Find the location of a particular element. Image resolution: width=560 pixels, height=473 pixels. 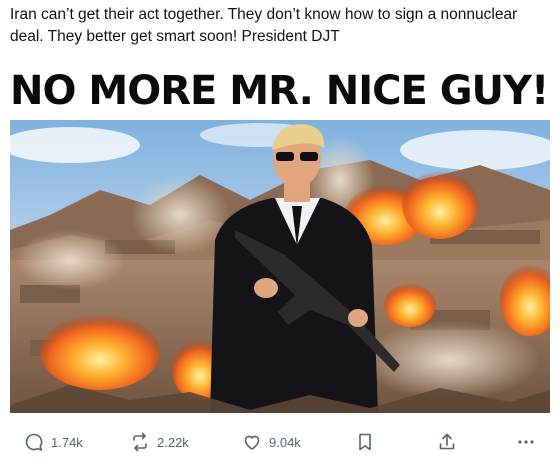

post-action-bar: 1.74k 2.22k 9.04k is located at coordinates (280, 442).